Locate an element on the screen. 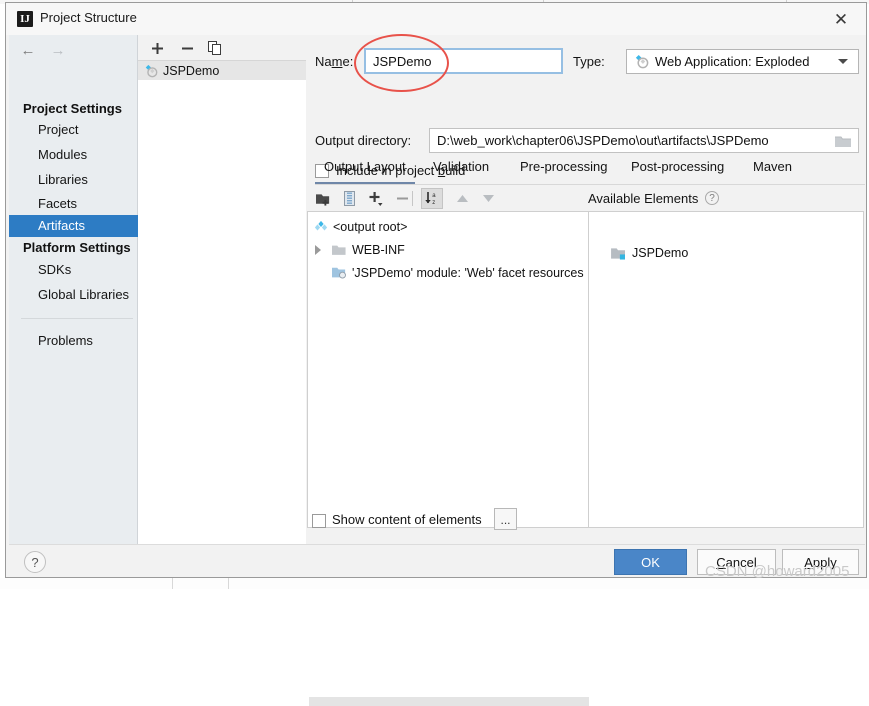 This screenshot has width=869, height=706. sidebar-divider is located at coordinates (77, 318).